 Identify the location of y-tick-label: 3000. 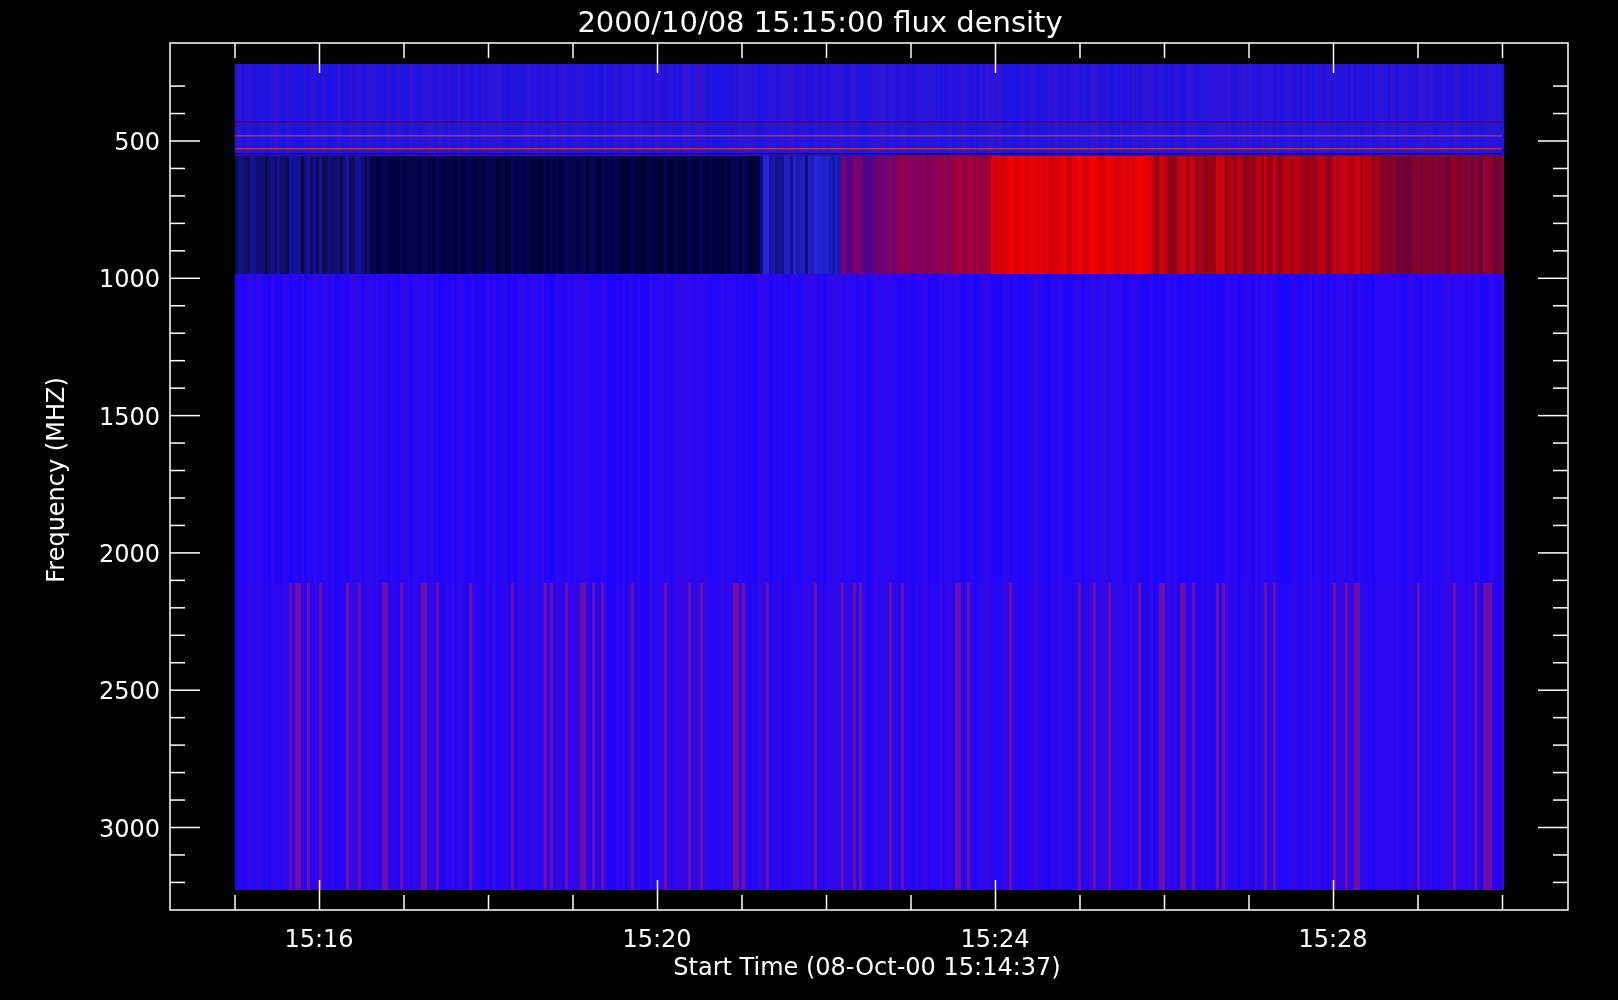
(129, 828).